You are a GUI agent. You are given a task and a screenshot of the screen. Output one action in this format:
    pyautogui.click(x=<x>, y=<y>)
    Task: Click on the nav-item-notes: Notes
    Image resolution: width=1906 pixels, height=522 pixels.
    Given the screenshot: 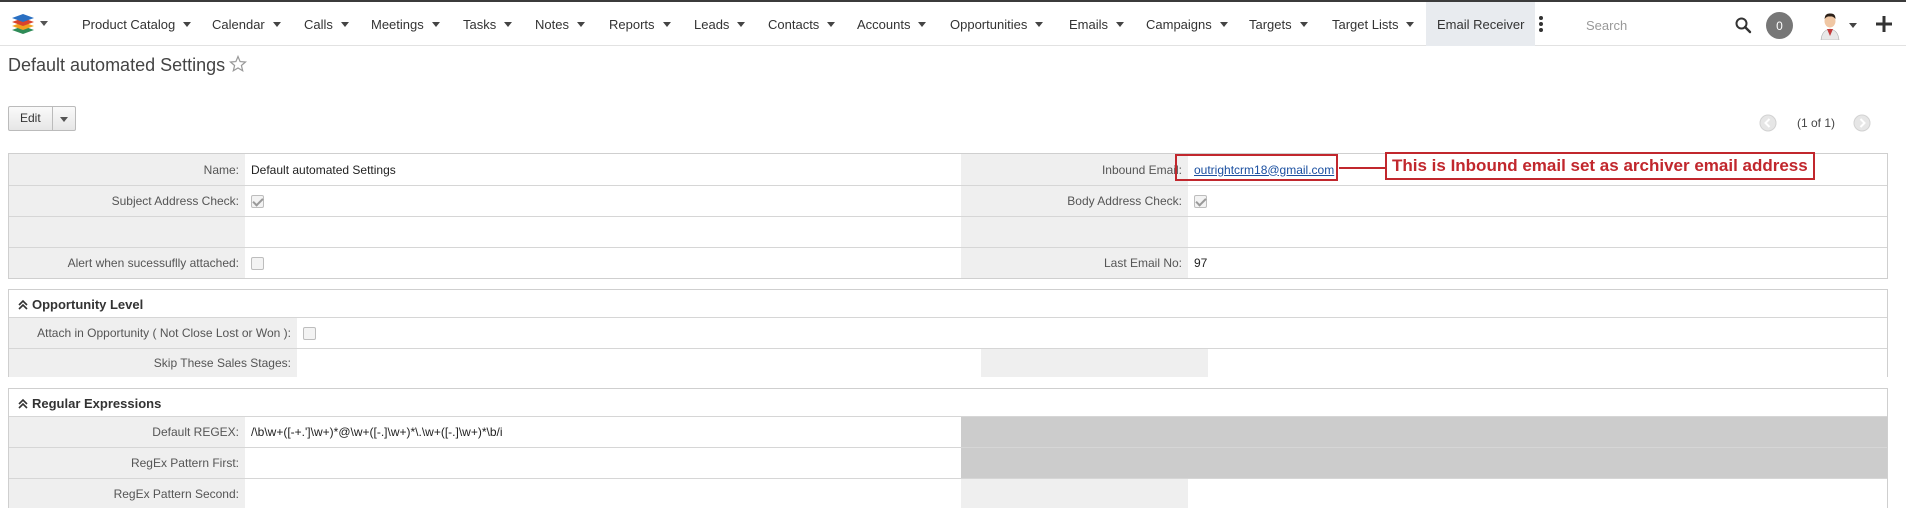 What is the action you would take?
    pyautogui.click(x=560, y=24)
    